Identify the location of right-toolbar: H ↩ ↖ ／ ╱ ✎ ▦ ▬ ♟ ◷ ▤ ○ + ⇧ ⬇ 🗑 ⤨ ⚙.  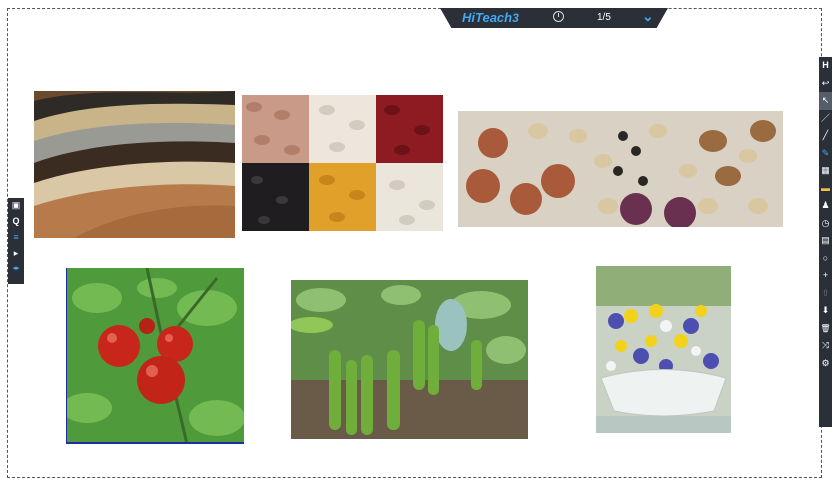
(825, 242).